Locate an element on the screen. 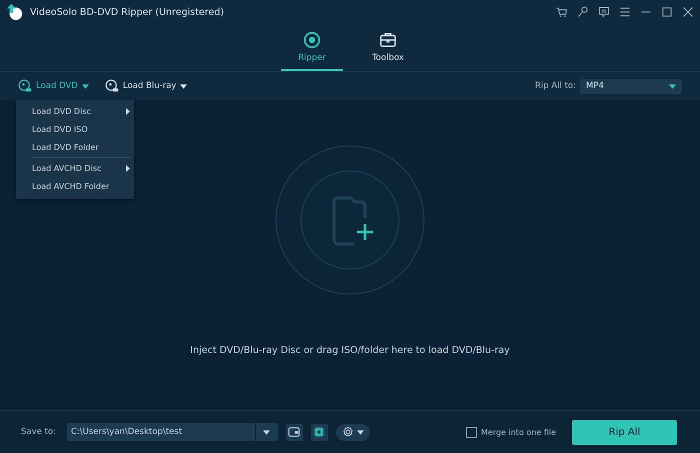 The width and height of the screenshot is (700, 453). cart-icon is located at coordinates (562, 12).